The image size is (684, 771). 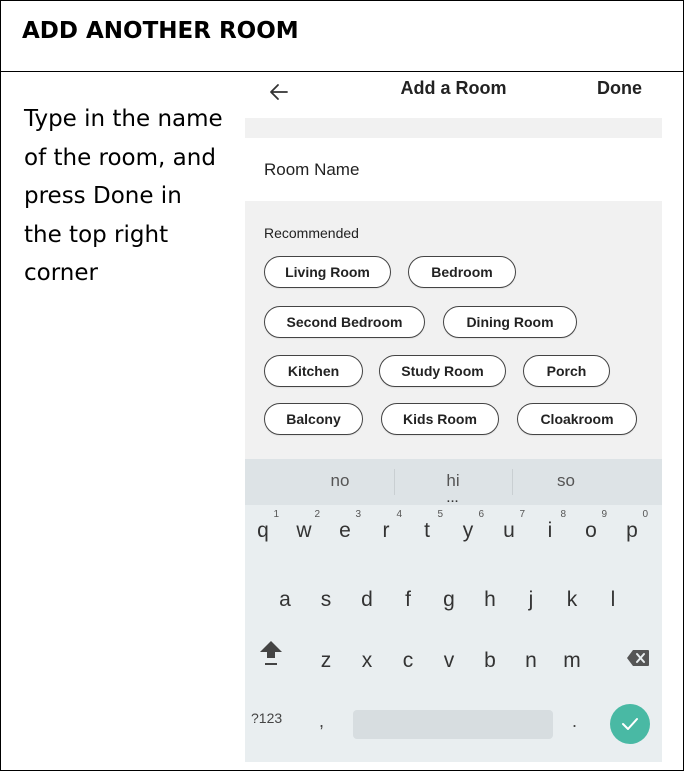 What do you see at coordinates (386, 529) in the screenshot?
I see `key-r: 4r` at bounding box center [386, 529].